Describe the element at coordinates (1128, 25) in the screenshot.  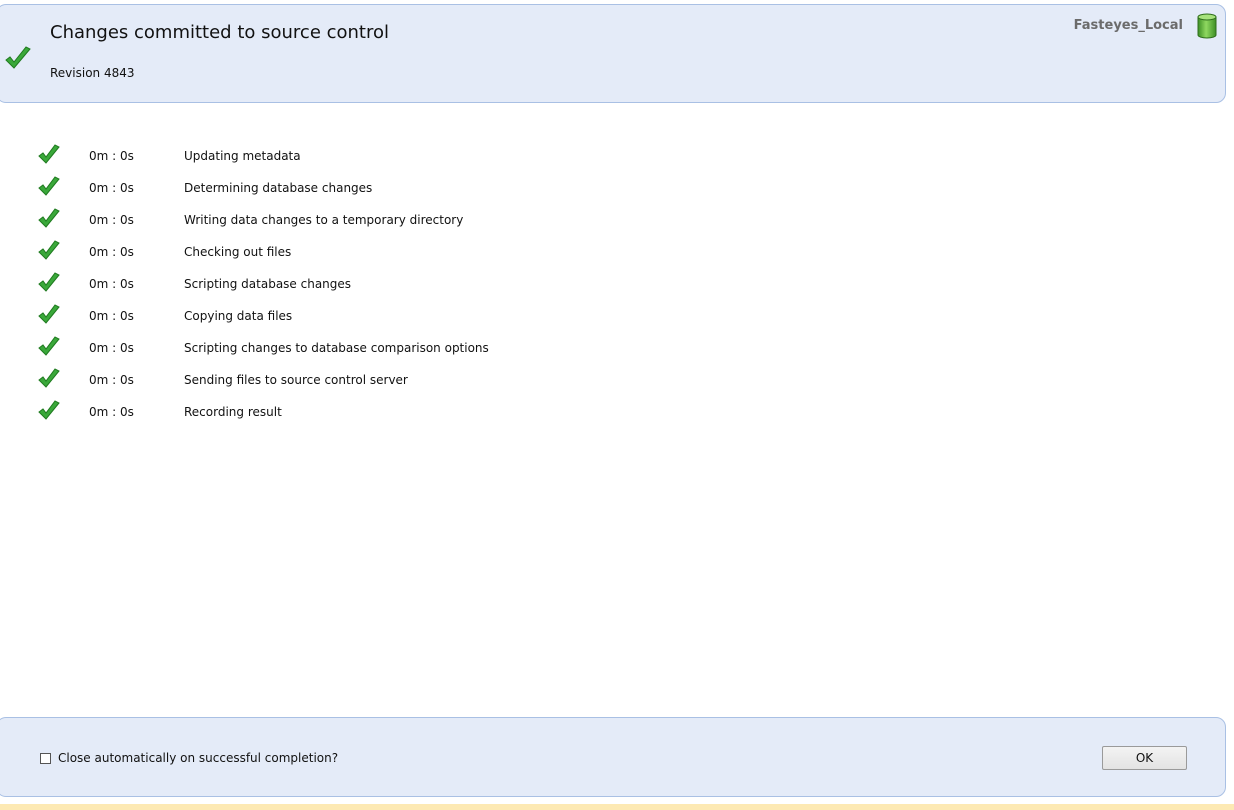
I see `database-name: Fasteyes_Local` at that location.